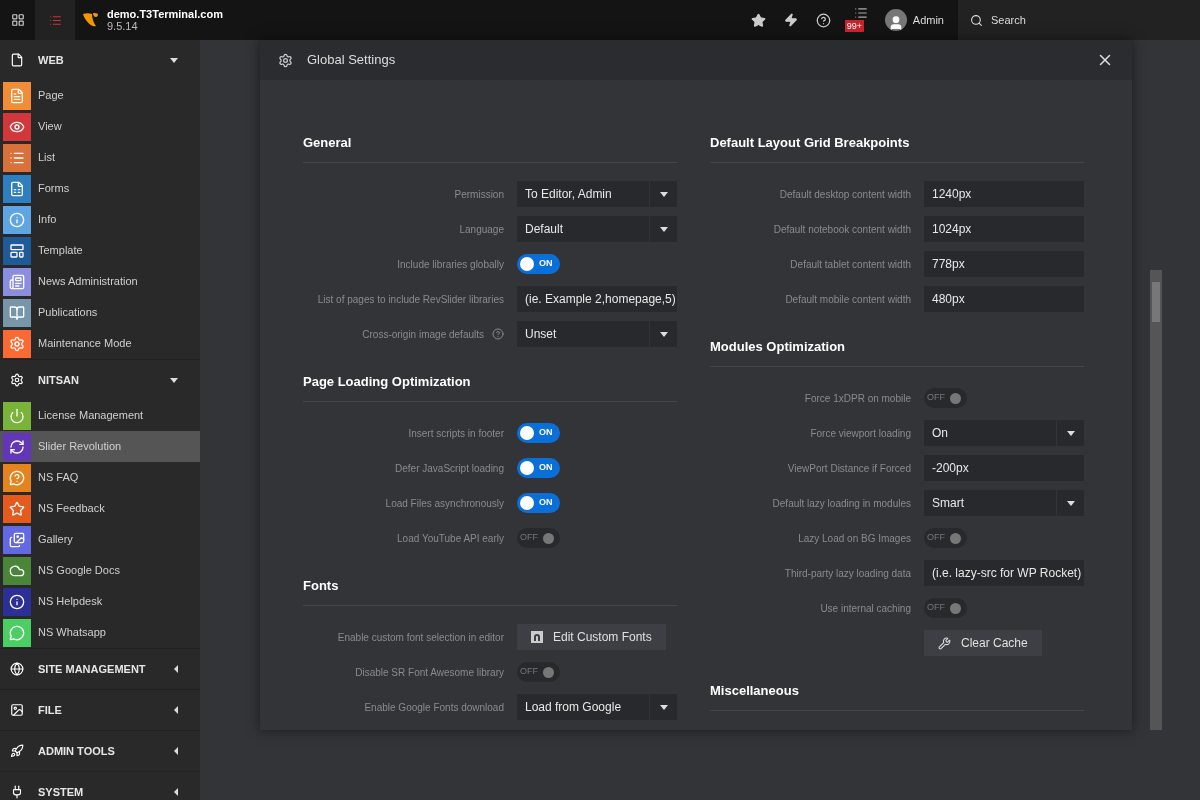  What do you see at coordinates (100, 477) in the screenshot?
I see `module-item: NS FAQ` at bounding box center [100, 477].